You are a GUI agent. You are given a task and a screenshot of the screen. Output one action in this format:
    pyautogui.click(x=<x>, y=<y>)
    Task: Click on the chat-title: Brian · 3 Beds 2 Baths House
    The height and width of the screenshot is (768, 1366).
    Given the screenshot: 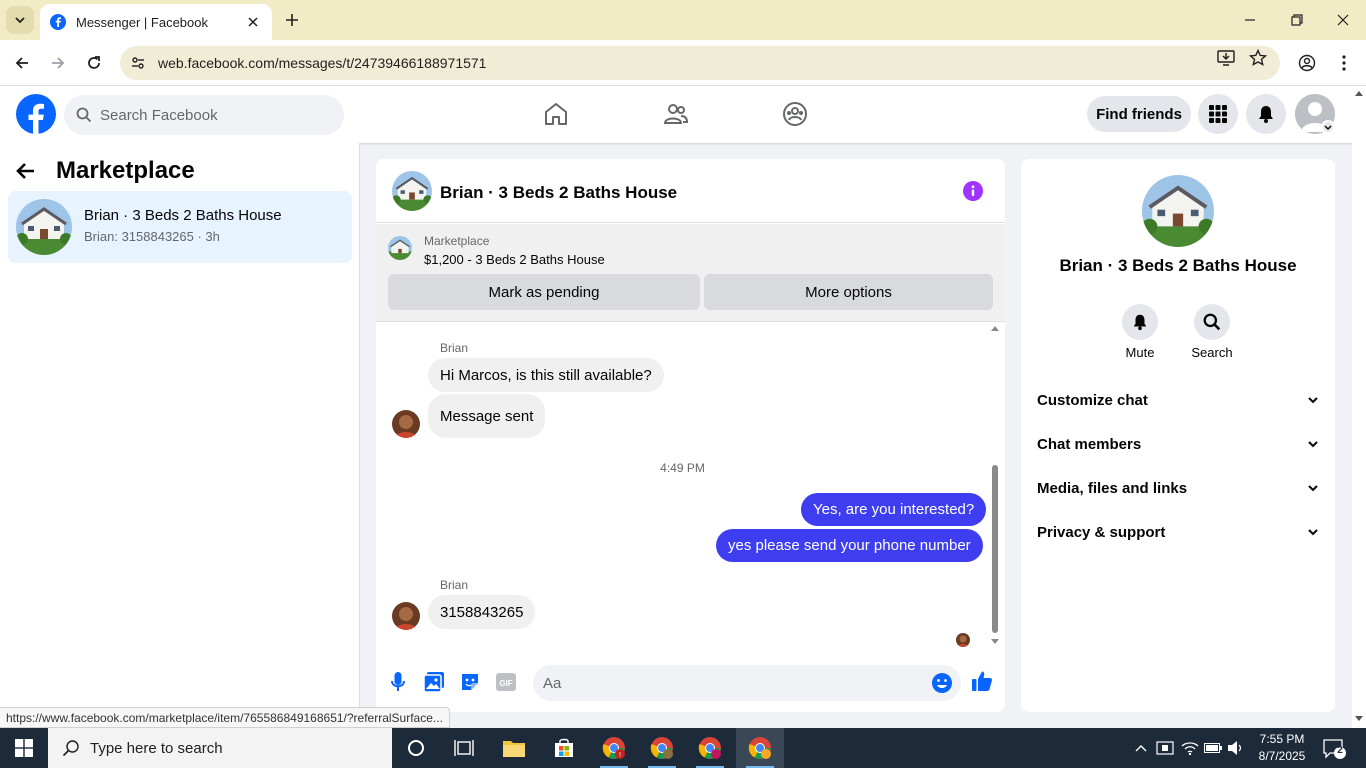 What is the action you would take?
    pyautogui.click(x=558, y=193)
    